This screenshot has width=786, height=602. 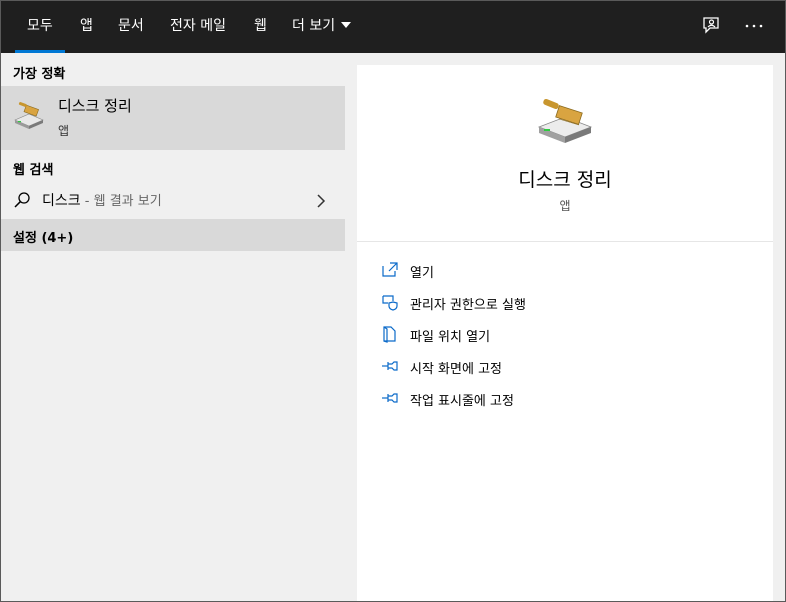 What do you see at coordinates (450, 337) in the screenshot?
I see `action-label: 파일 위치 열기` at bounding box center [450, 337].